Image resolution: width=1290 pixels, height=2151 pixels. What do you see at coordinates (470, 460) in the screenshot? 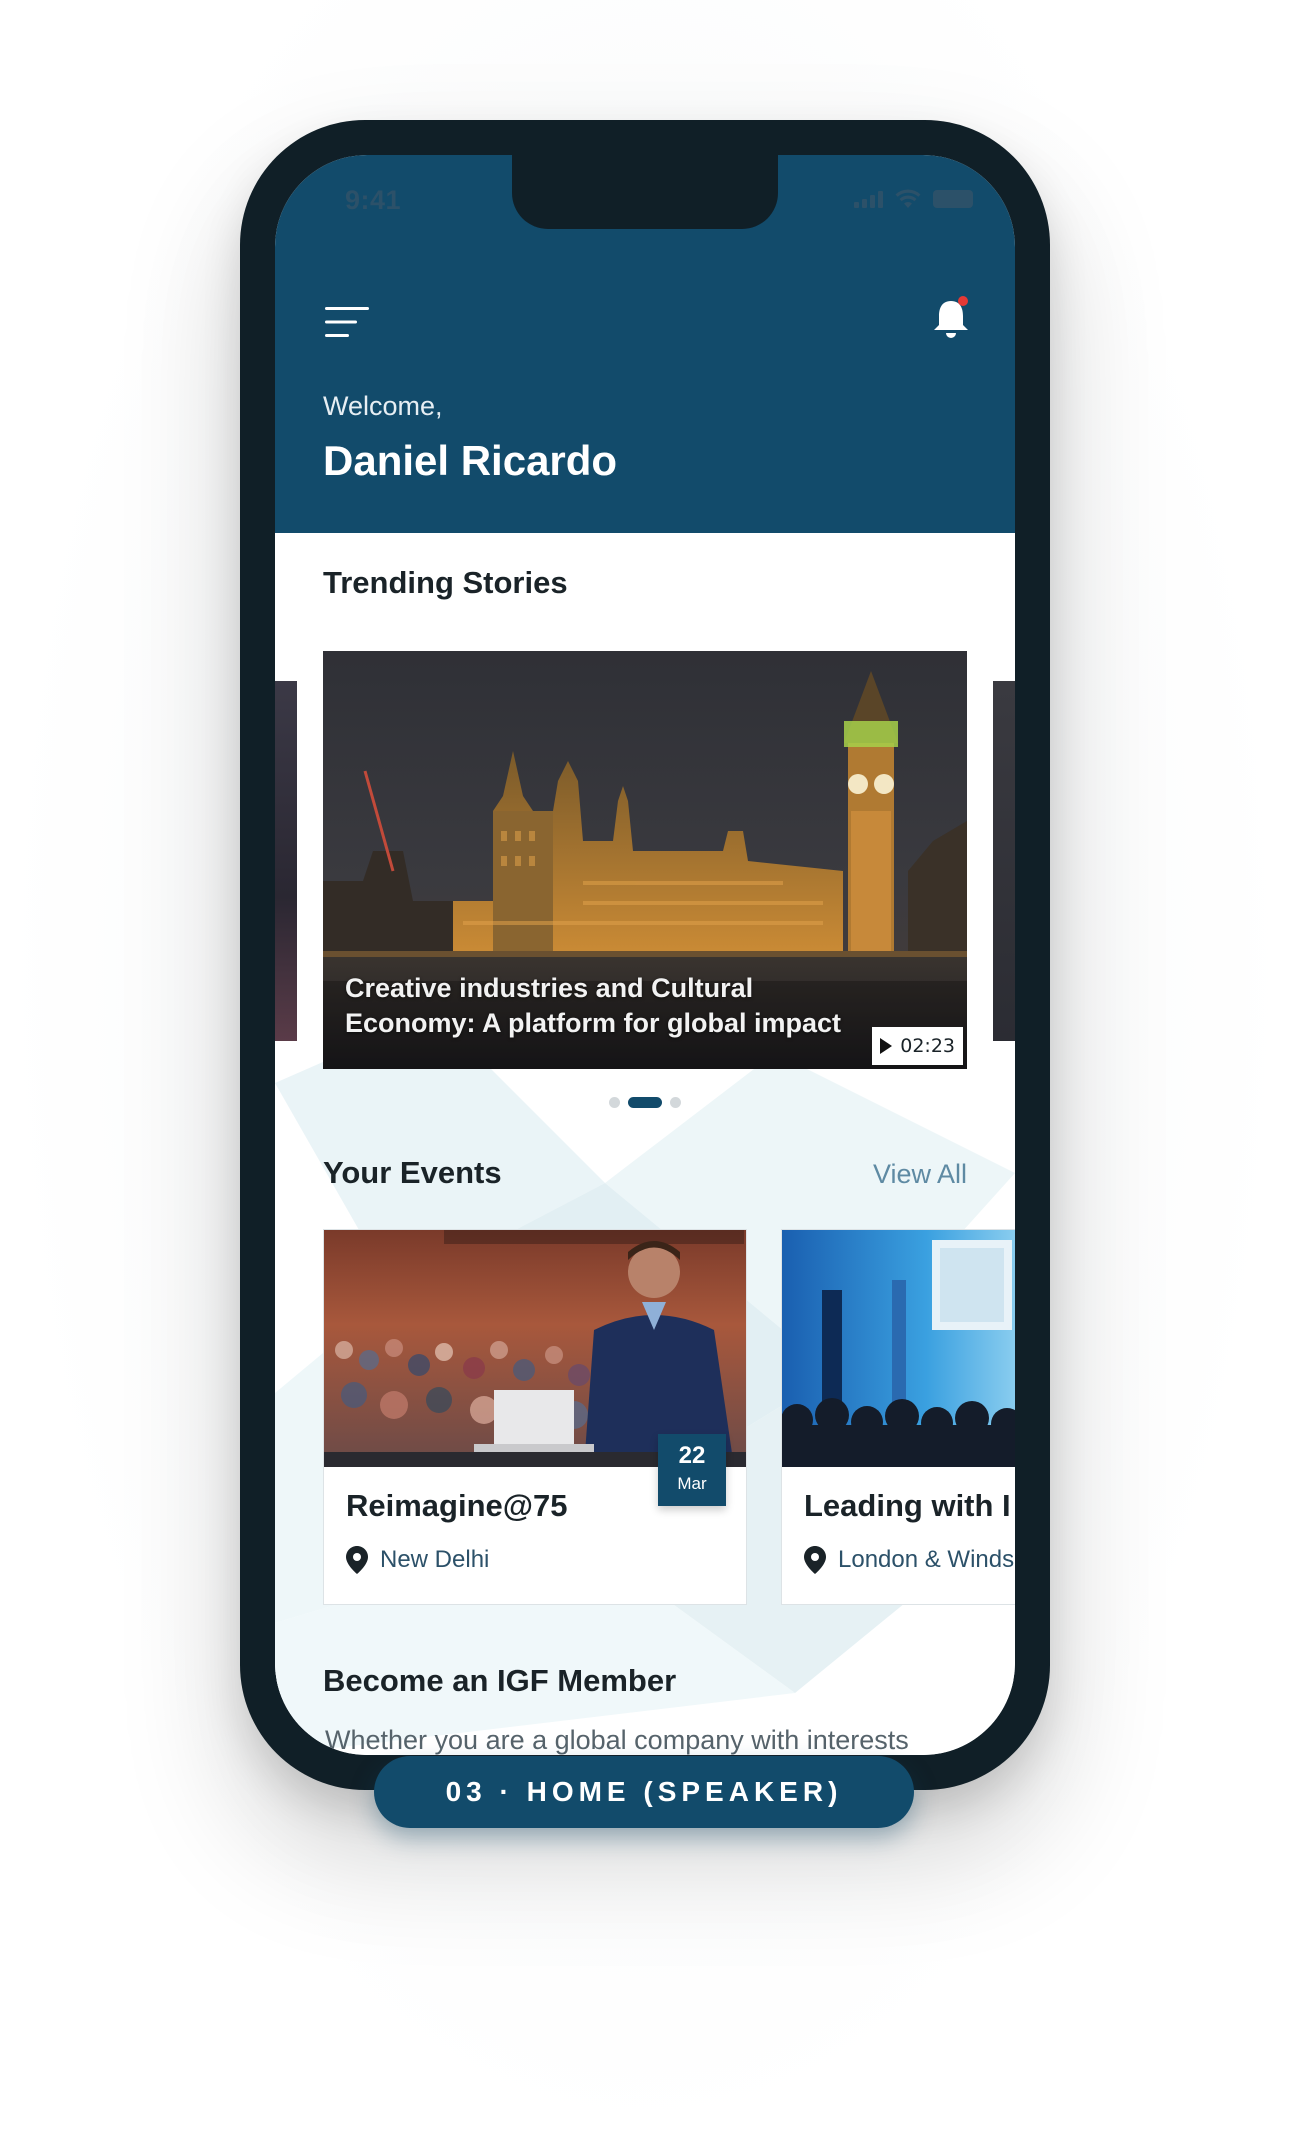
I see `user-name: Daniel Ricardo` at bounding box center [470, 460].